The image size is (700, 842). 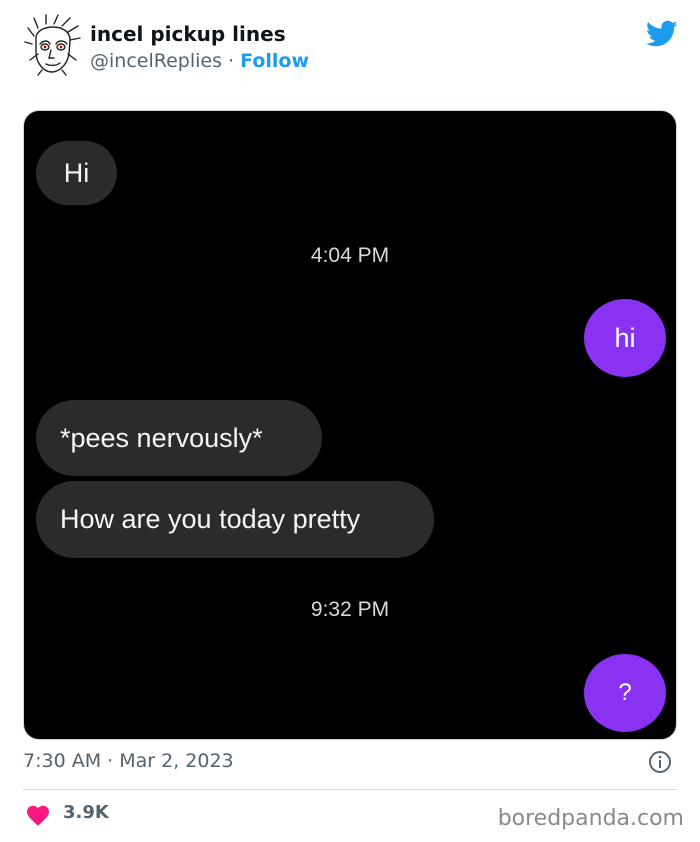 What do you see at coordinates (156, 61) in the screenshot?
I see `author-handle: @incelReplies` at bounding box center [156, 61].